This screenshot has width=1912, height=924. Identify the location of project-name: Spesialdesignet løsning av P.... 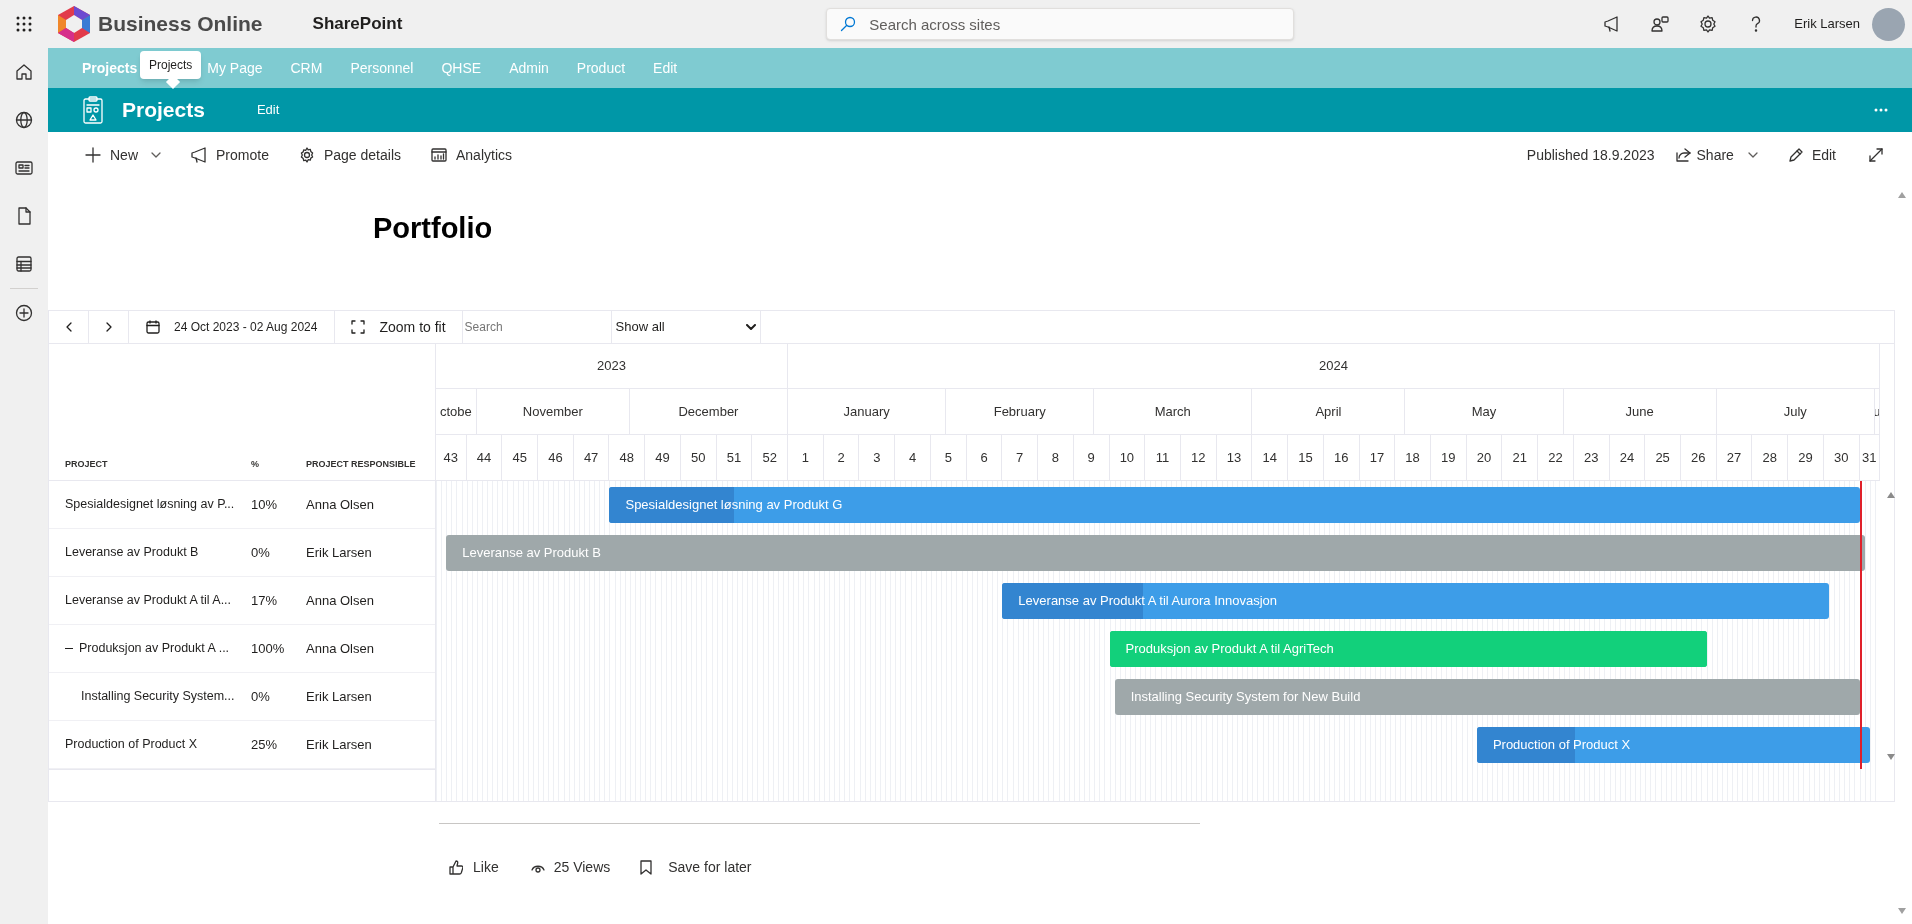
(150, 504).